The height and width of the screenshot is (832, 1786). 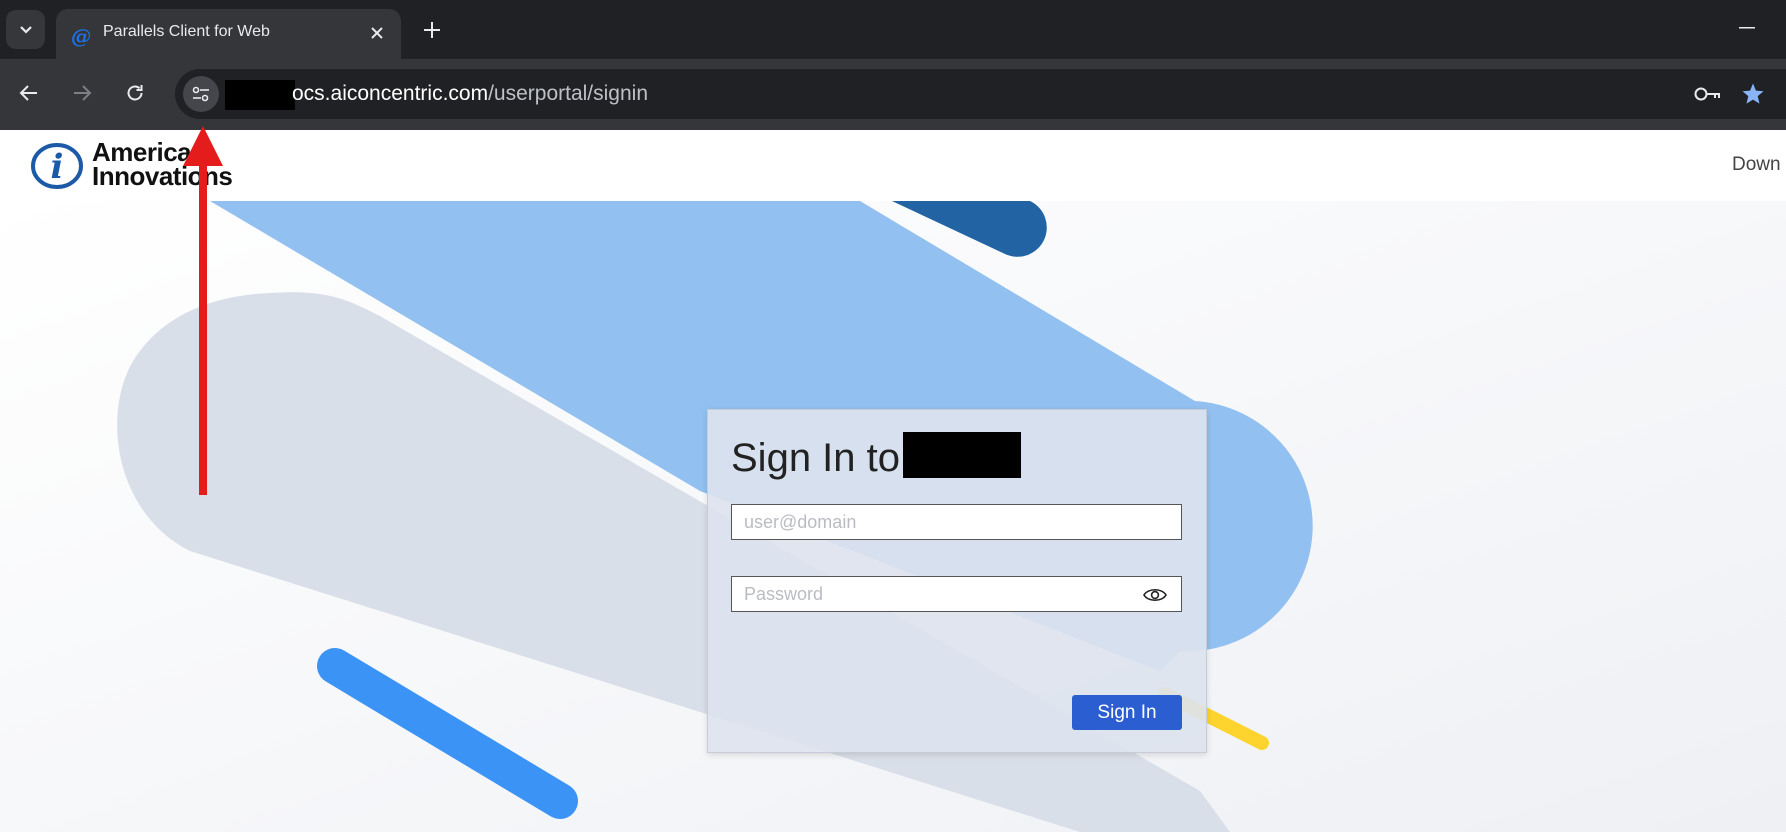 What do you see at coordinates (1756, 165) in the screenshot?
I see `download-nav-link: Down` at bounding box center [1756, 165].